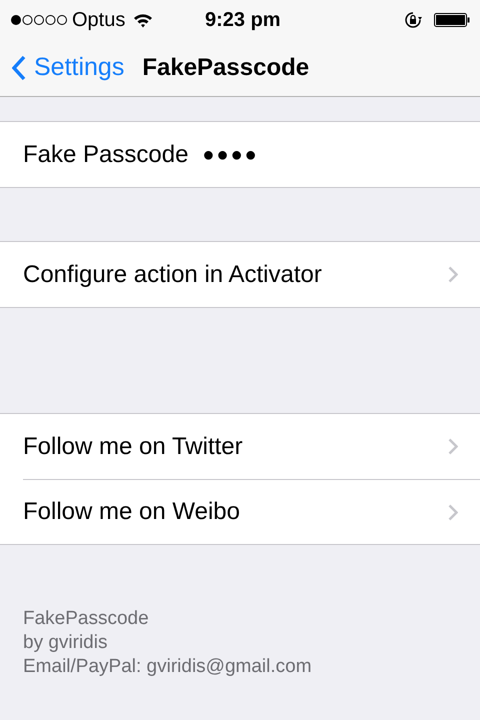  What do you see at coordinates (39, 20) in the screenshot?
I see `signal-icon` at bounding box center [39, 20].